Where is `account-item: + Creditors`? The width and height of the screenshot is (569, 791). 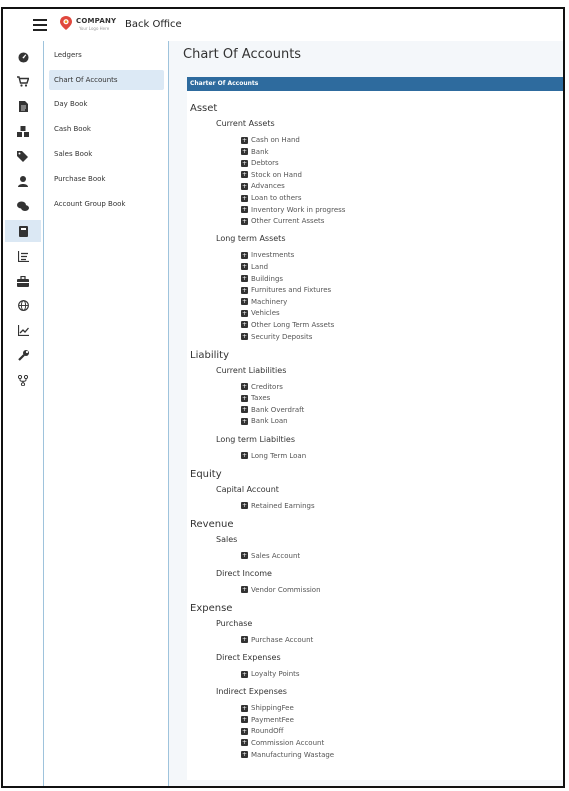 account-item: + Creditors is located at coordinates (262, 388).